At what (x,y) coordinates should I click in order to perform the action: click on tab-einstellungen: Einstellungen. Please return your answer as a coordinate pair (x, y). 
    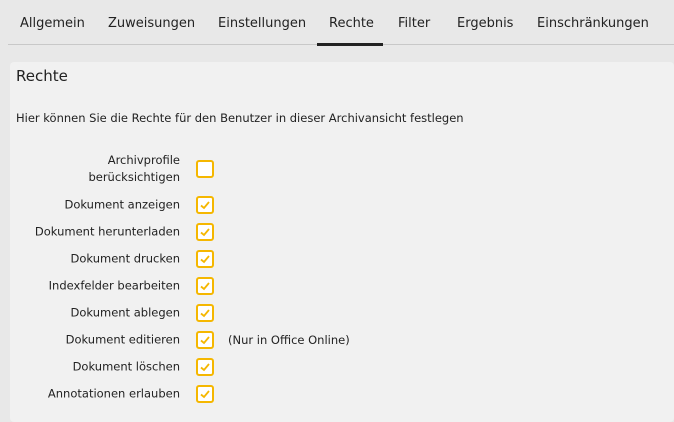
    Looking at the image, I should click on (262, 23).